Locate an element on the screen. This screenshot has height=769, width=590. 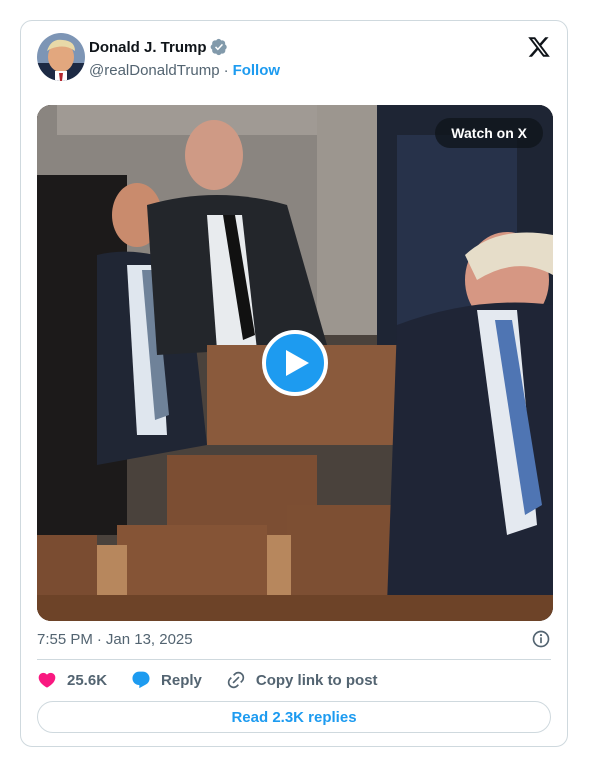
author-name: Donald J. Trump is located at coordinates (148, 47).